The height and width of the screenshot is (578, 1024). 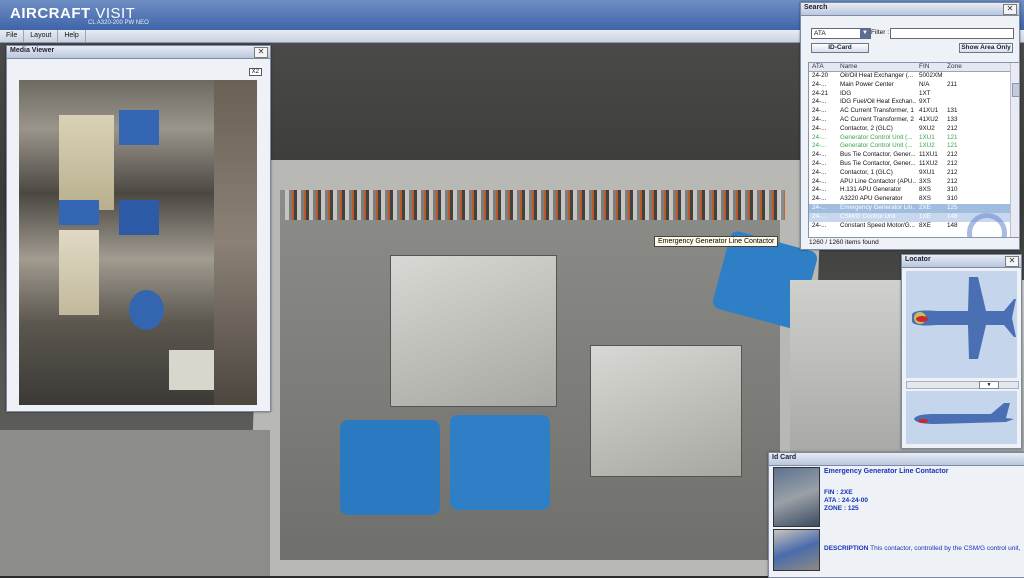 What do you see at coordinates (139, 127) in the screenshot?
I see `photo-terminal-a` at bounding box center [139, 127].